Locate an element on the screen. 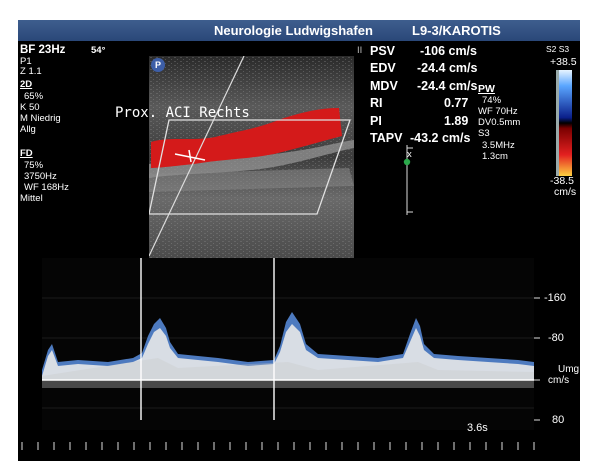 This screenshot has width=600, height=461. ri-value: 0.77 is located at coordinates (456, 103).